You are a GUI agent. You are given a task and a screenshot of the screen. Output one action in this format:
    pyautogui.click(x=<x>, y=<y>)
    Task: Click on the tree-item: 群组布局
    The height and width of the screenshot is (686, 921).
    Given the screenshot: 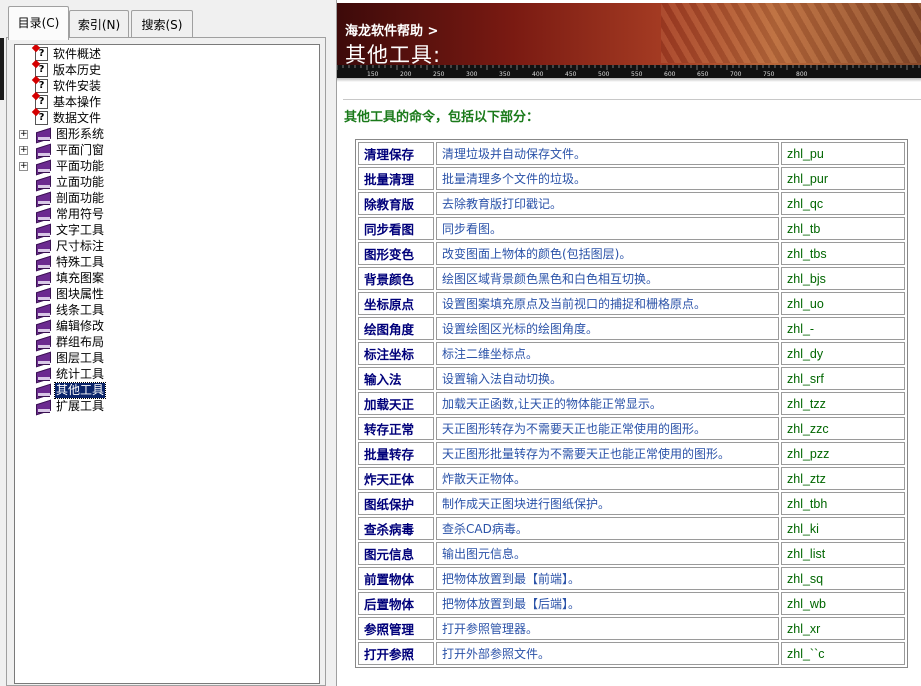 What is the action you would take?
    pyautogui.click(x=70, y=342)
    